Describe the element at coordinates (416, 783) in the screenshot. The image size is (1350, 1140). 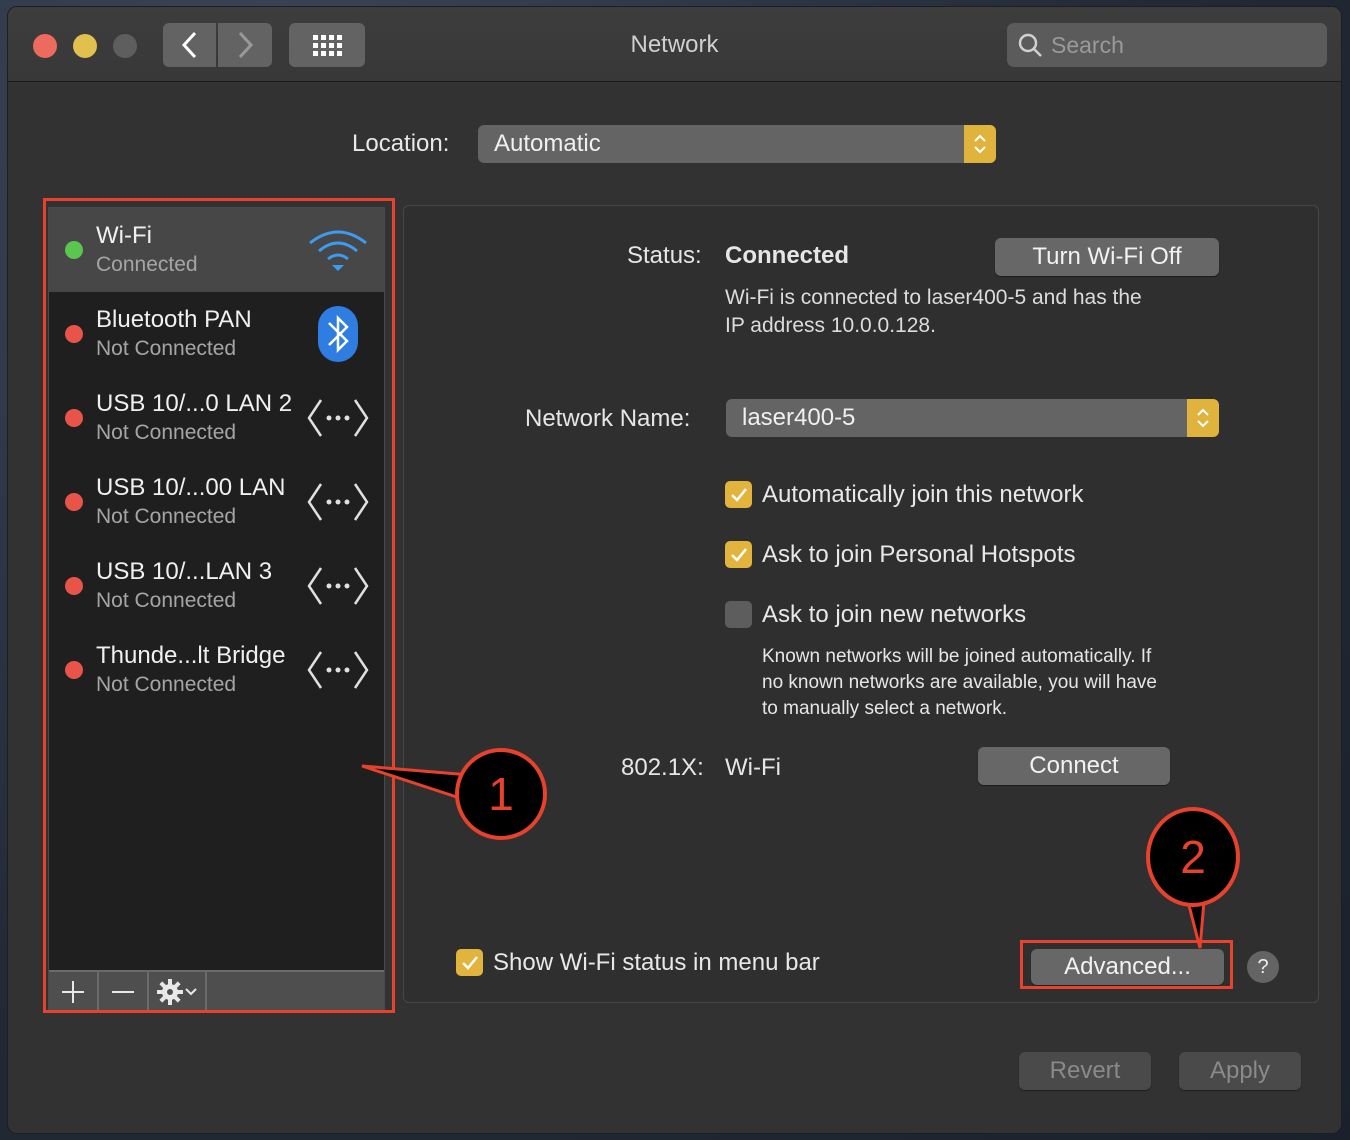
I see `callout1-pointer` at that location.